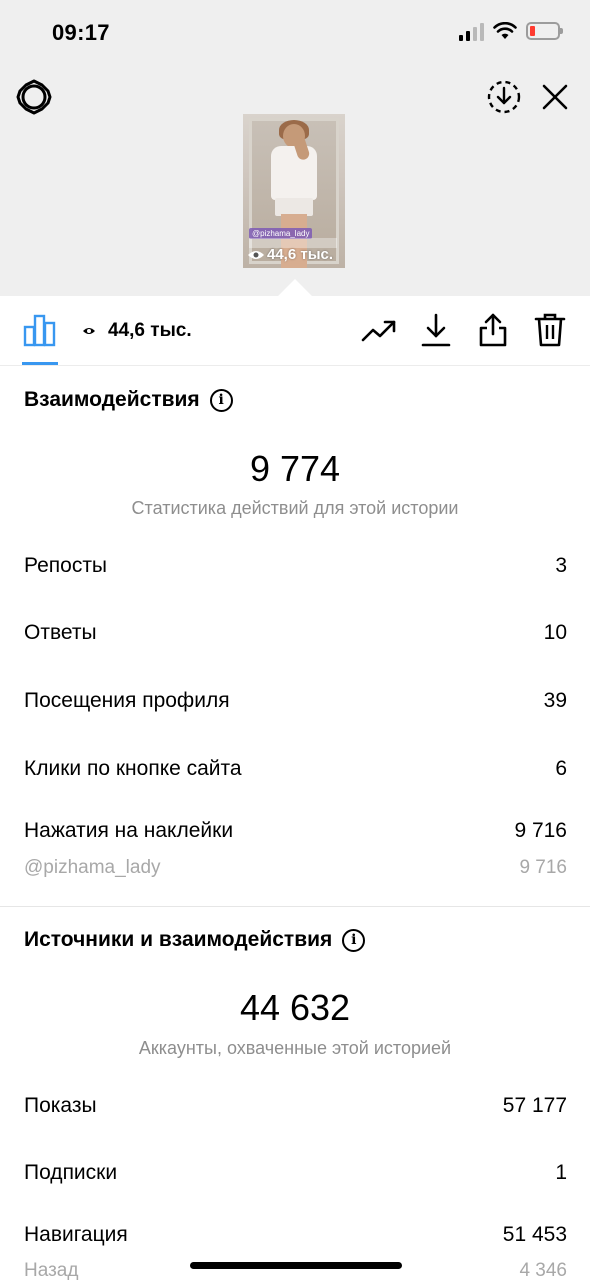  I want to click on interactions-title: Взаимодействия, so click(112, 399).